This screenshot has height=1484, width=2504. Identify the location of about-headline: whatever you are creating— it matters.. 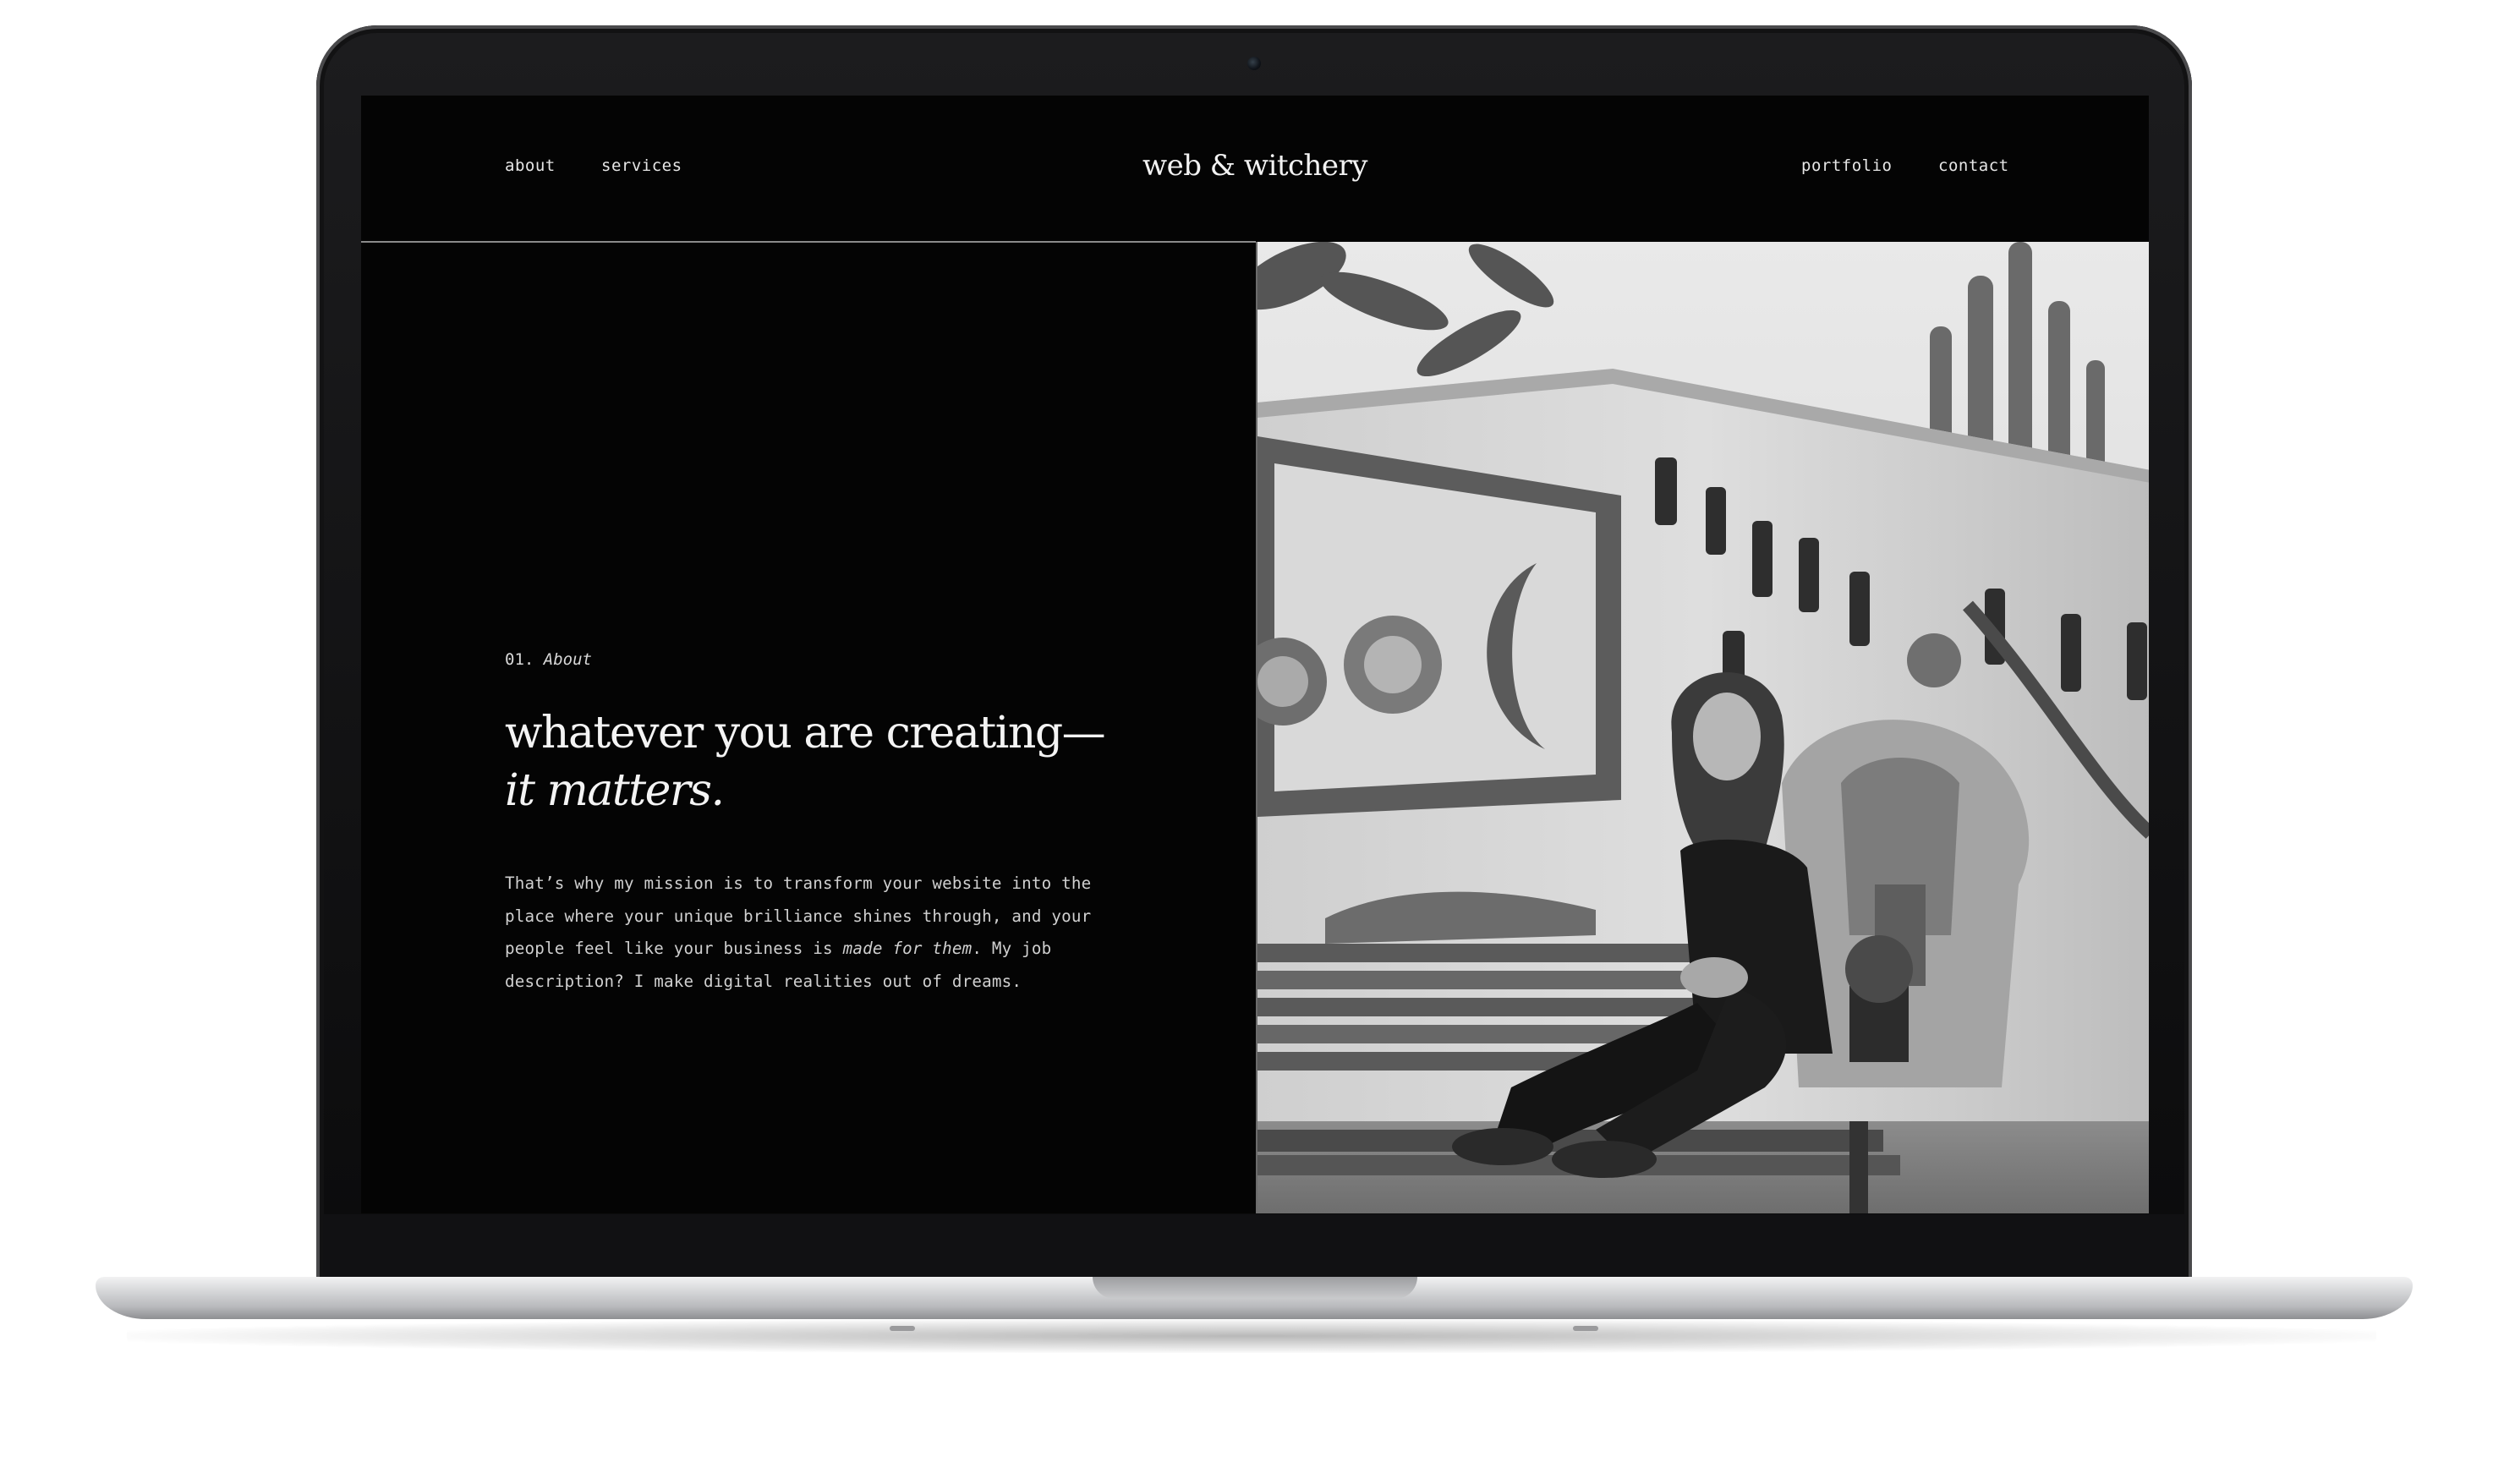
(810, 761).